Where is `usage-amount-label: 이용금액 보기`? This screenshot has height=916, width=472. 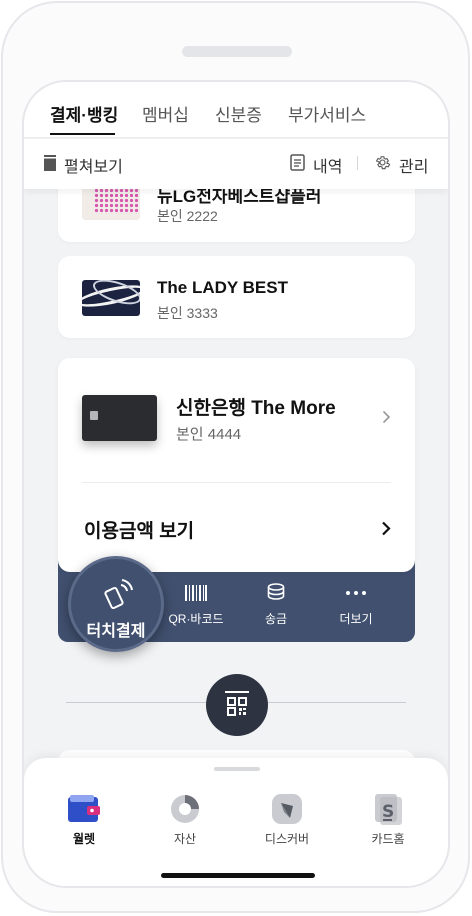
usage-amount-label: 이용금액 보기 is located at coordinates (139, 531).